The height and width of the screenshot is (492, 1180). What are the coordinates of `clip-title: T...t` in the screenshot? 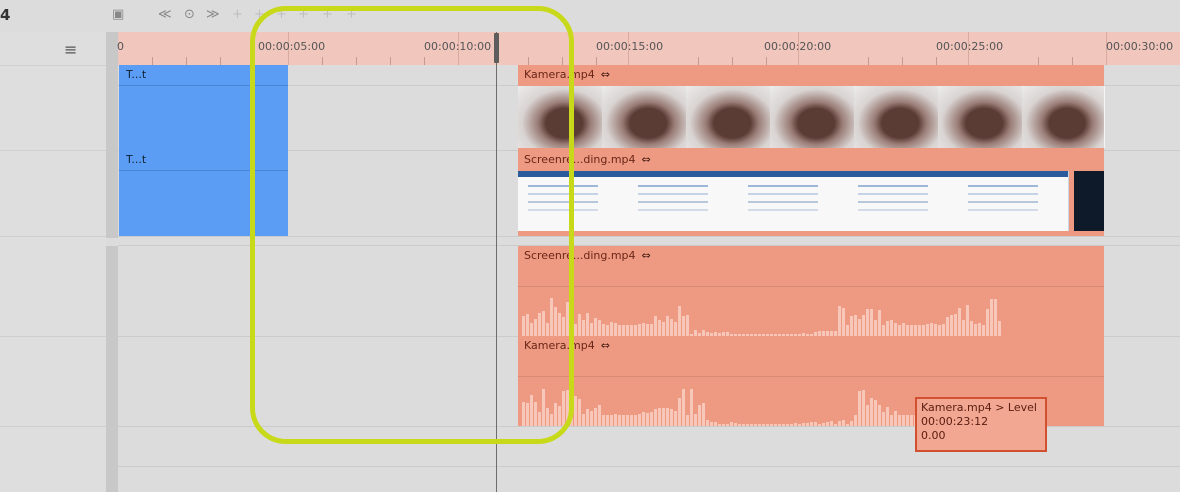 It's located at (136, 159).